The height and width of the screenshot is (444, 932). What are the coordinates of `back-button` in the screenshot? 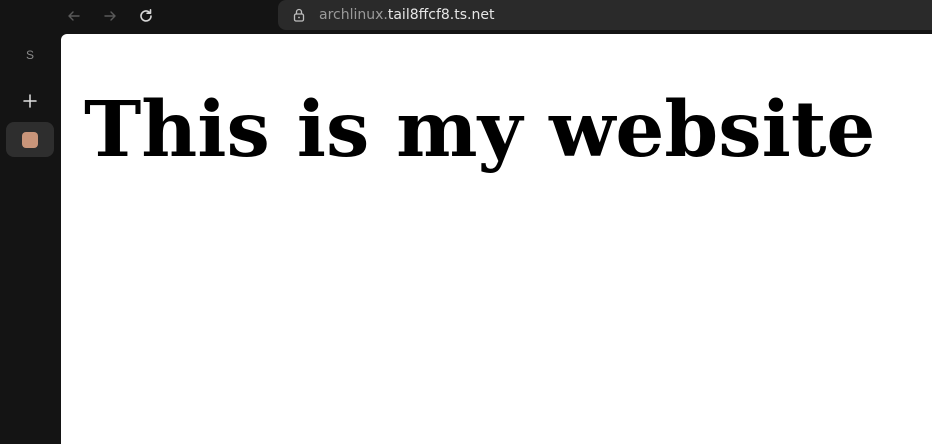 It's located at (74, 16).